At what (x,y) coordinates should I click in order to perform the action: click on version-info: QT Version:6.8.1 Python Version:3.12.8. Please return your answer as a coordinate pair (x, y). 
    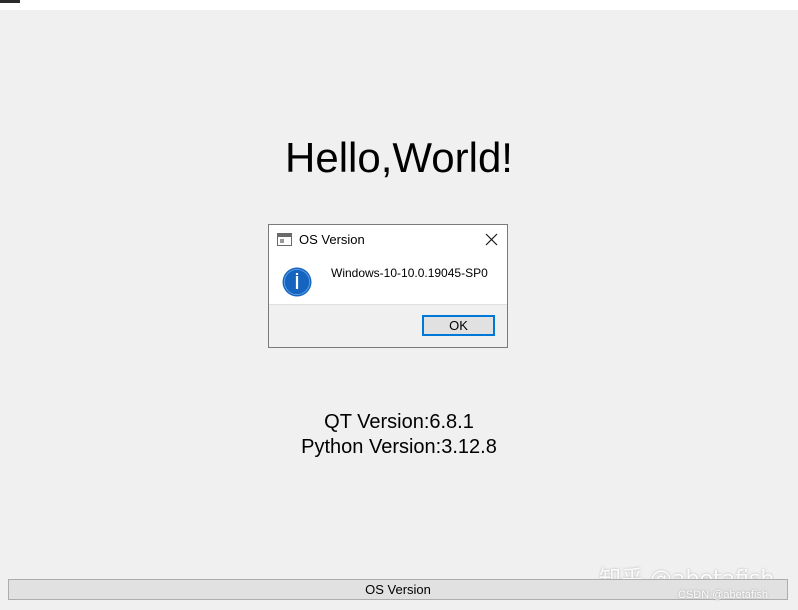
    Looking at the image, I should click on (399, 435).